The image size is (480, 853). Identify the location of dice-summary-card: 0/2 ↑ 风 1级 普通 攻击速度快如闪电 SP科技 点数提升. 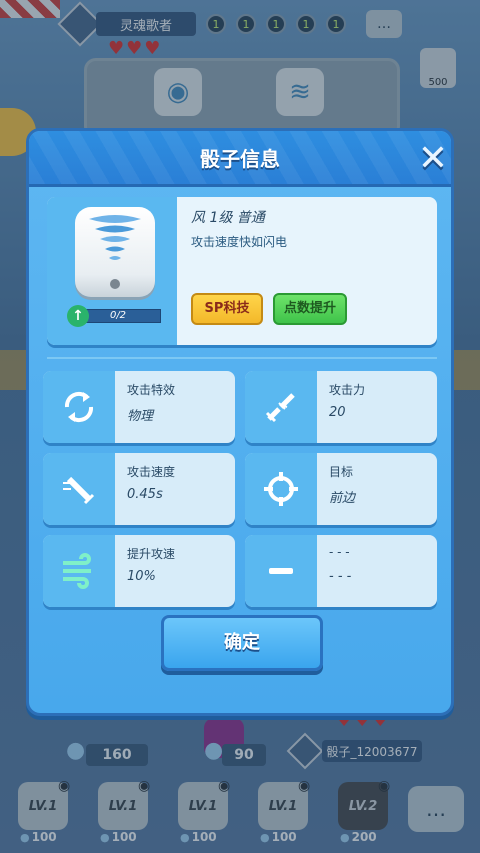
(242, 271).